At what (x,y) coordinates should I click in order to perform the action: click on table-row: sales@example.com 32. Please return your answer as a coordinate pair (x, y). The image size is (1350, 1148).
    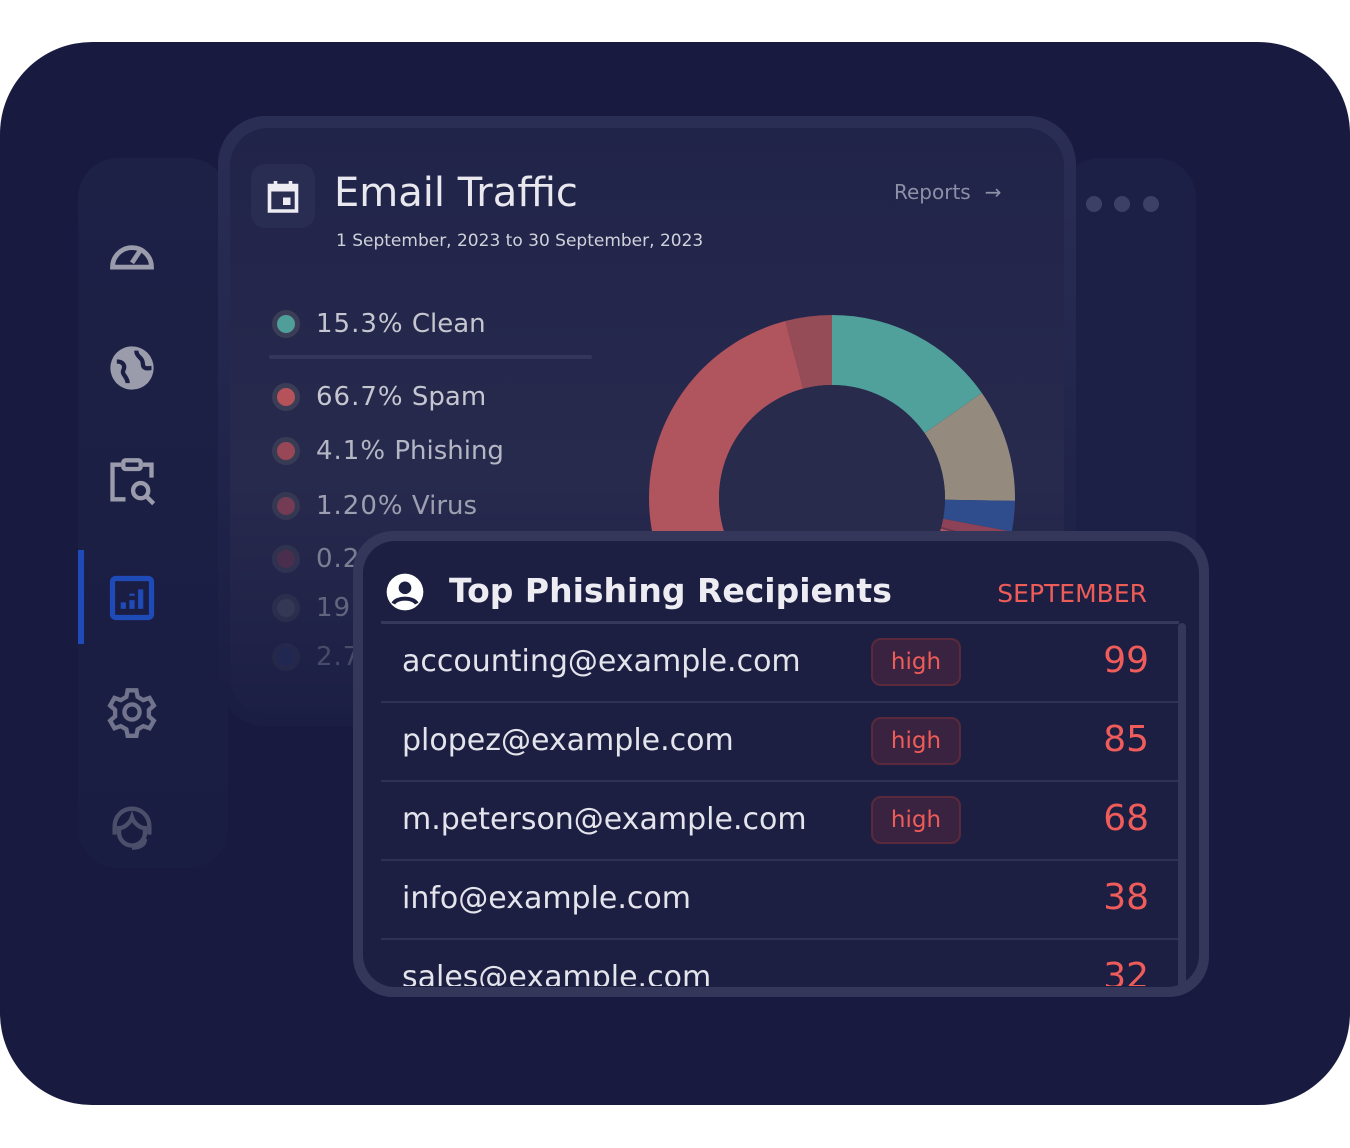
    Looking at the image, I should click on (780, 963).